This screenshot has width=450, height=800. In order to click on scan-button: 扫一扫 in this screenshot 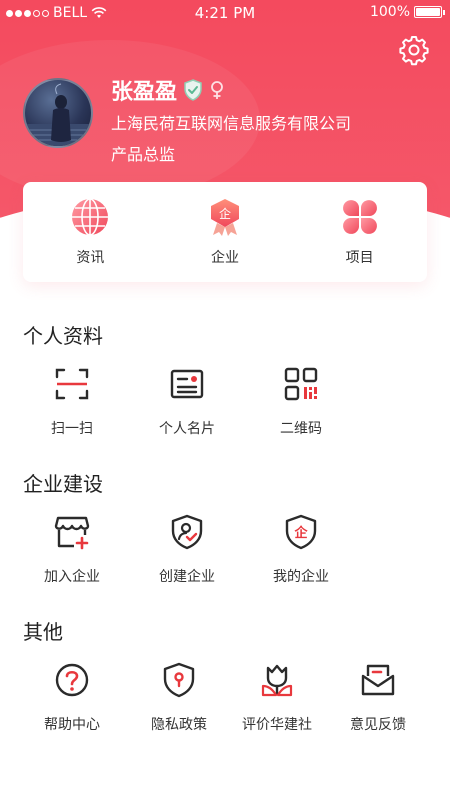, I will do `click(72, 402)`.